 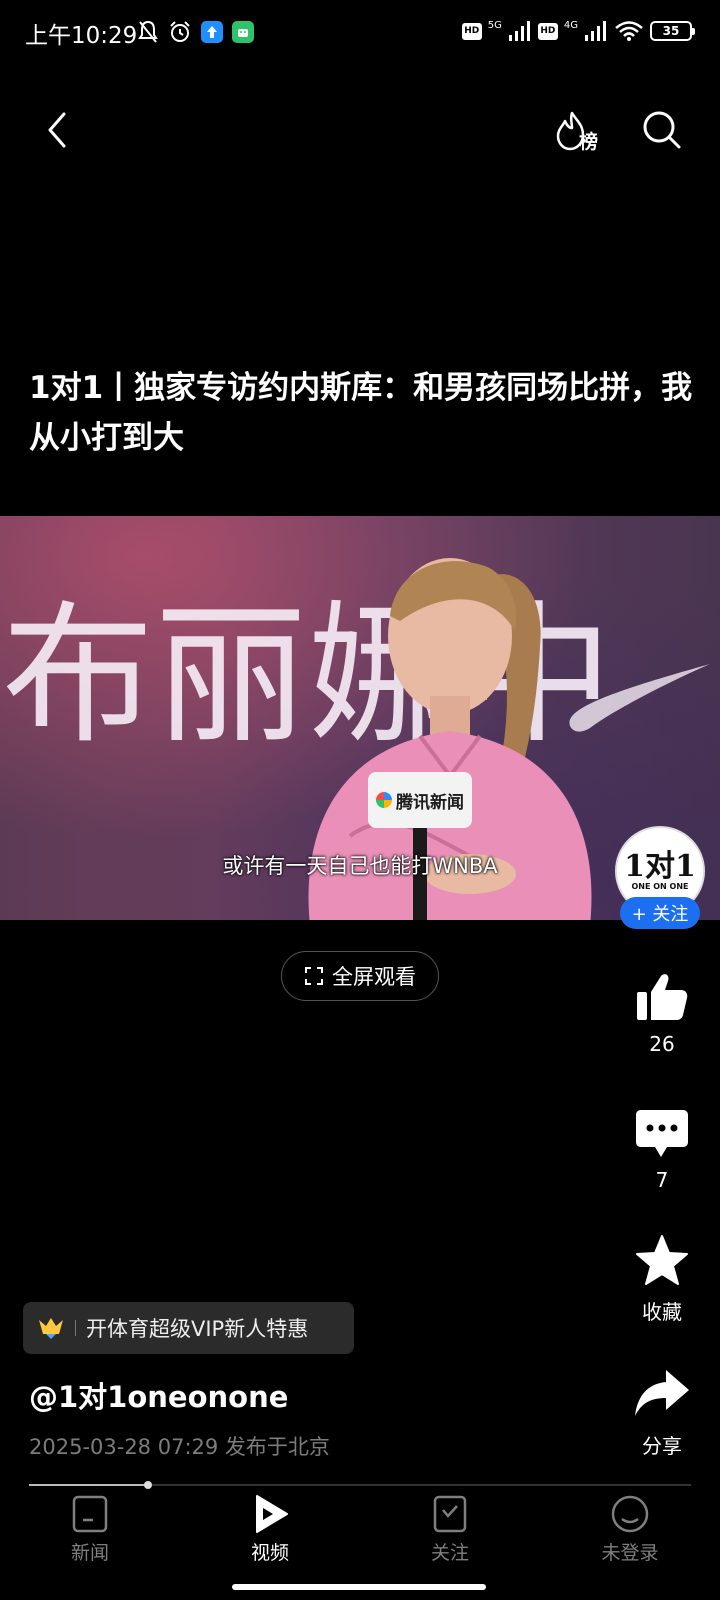 I want to click on comment-count: 7, so click(x=662, y=1180).